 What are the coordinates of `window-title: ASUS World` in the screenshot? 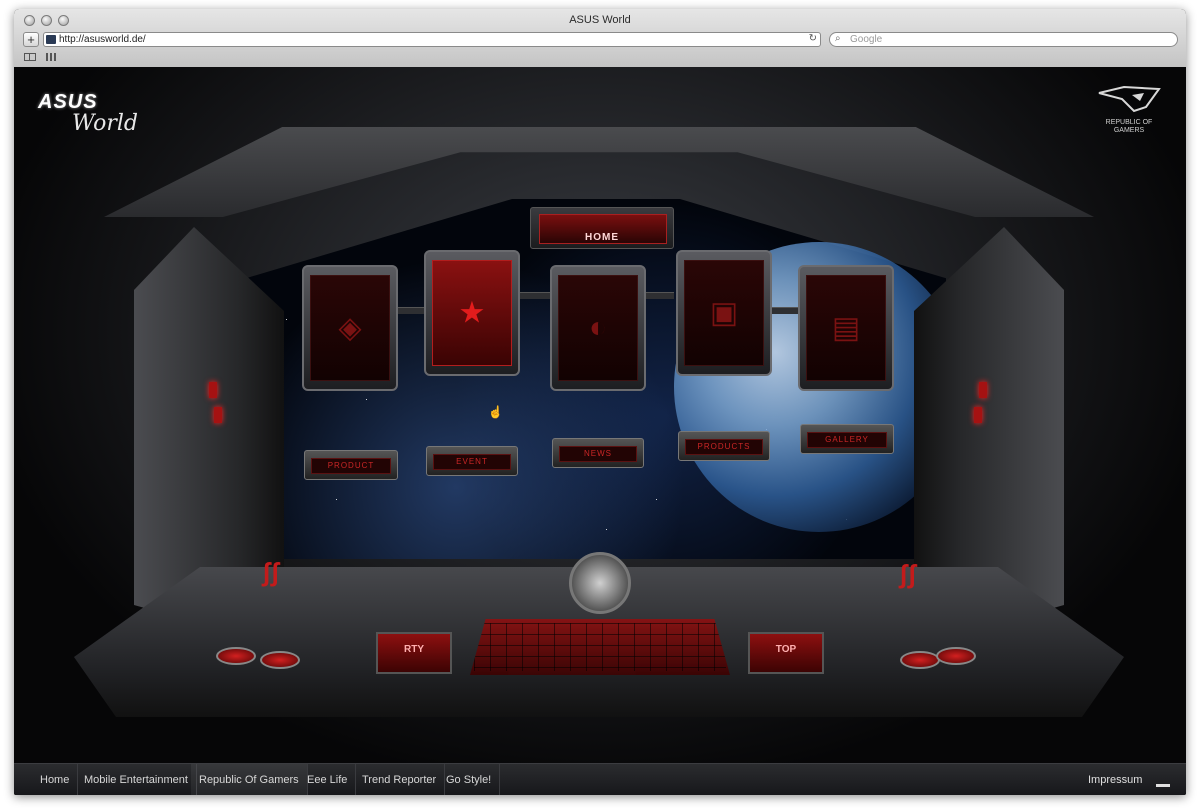 It's located at (600, 20).